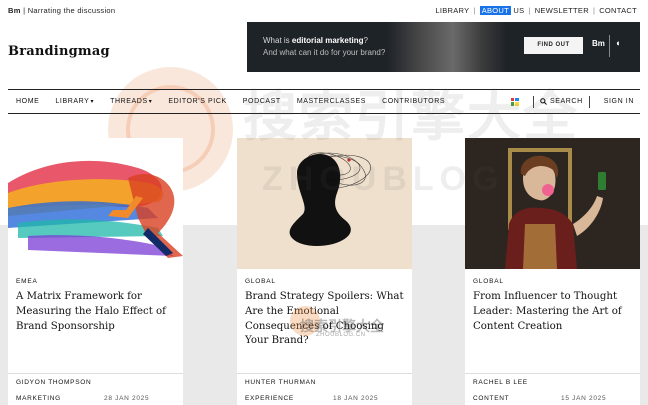 This screenshot has height=405, width=648. I want to click on article-category: CONTENT, so click(491, 398).